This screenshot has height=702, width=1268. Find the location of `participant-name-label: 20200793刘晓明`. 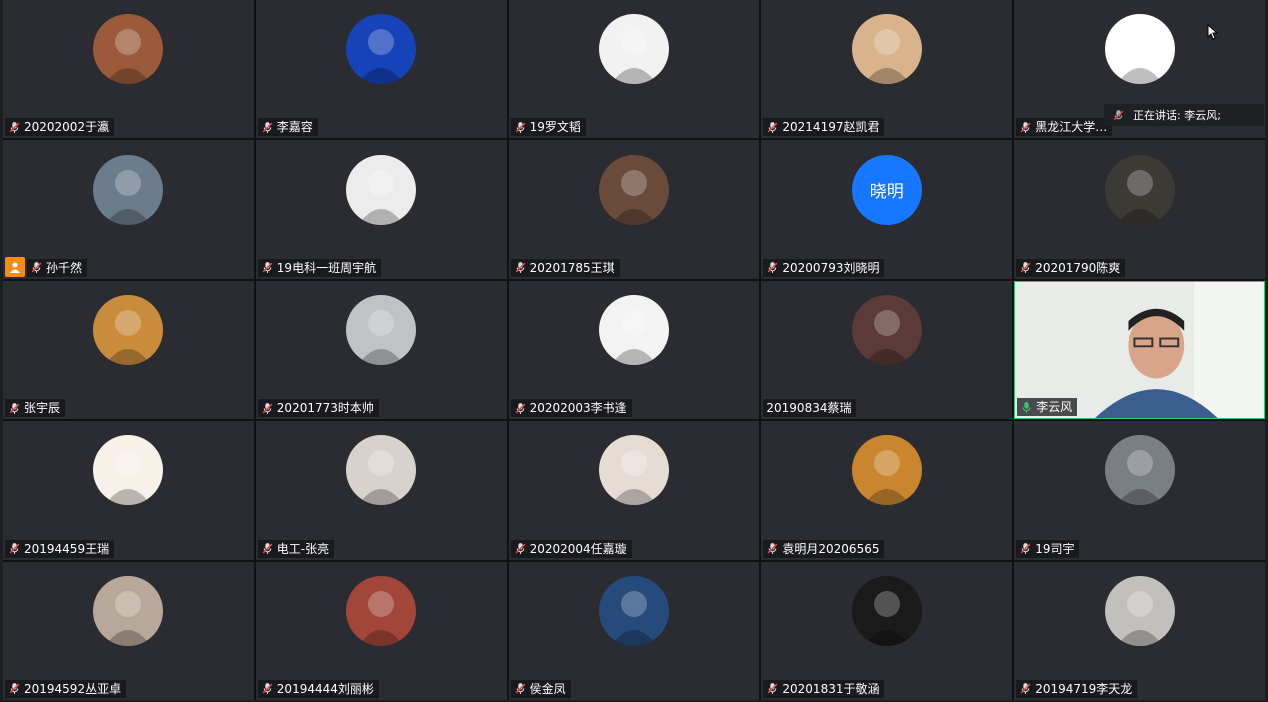

participant-name-label: 20200793刘晓明 is located at coordinates (824, 267).